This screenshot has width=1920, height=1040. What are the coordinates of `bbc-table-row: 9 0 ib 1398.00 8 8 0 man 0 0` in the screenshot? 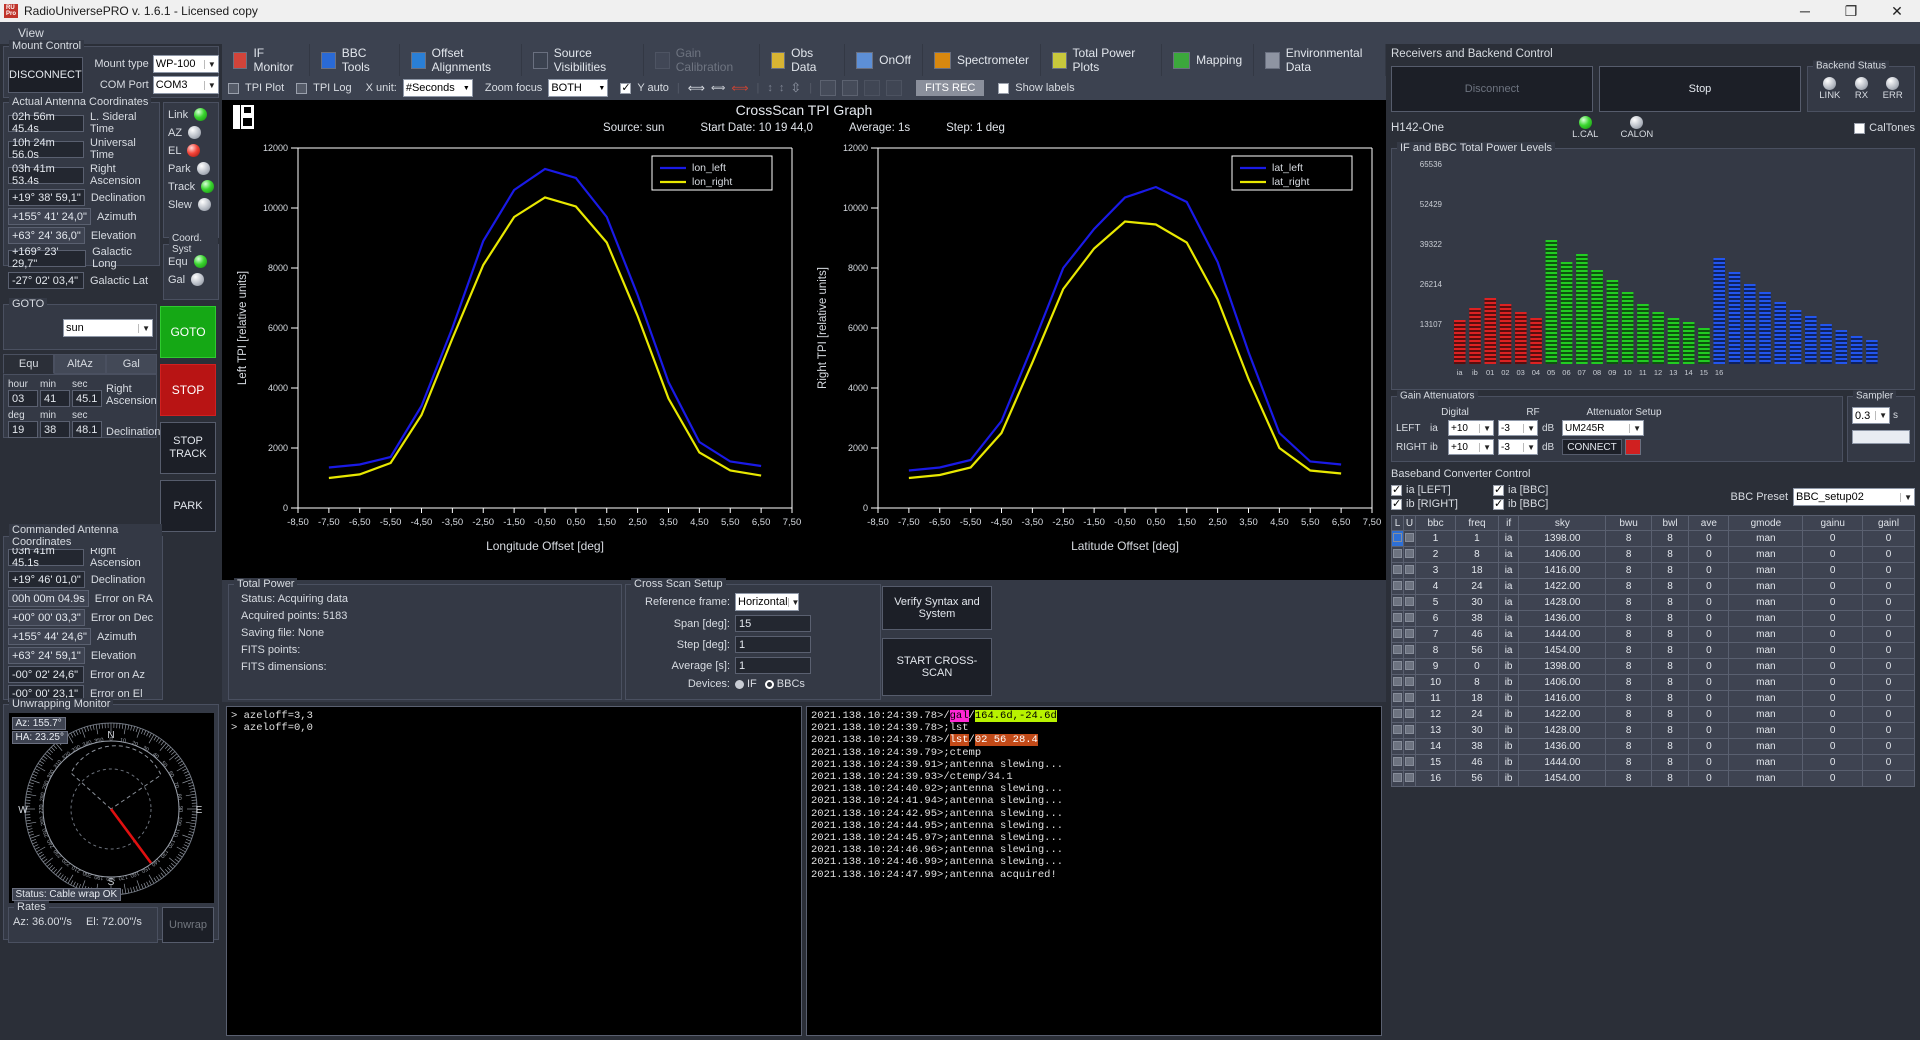 It's located at (1653, 666).